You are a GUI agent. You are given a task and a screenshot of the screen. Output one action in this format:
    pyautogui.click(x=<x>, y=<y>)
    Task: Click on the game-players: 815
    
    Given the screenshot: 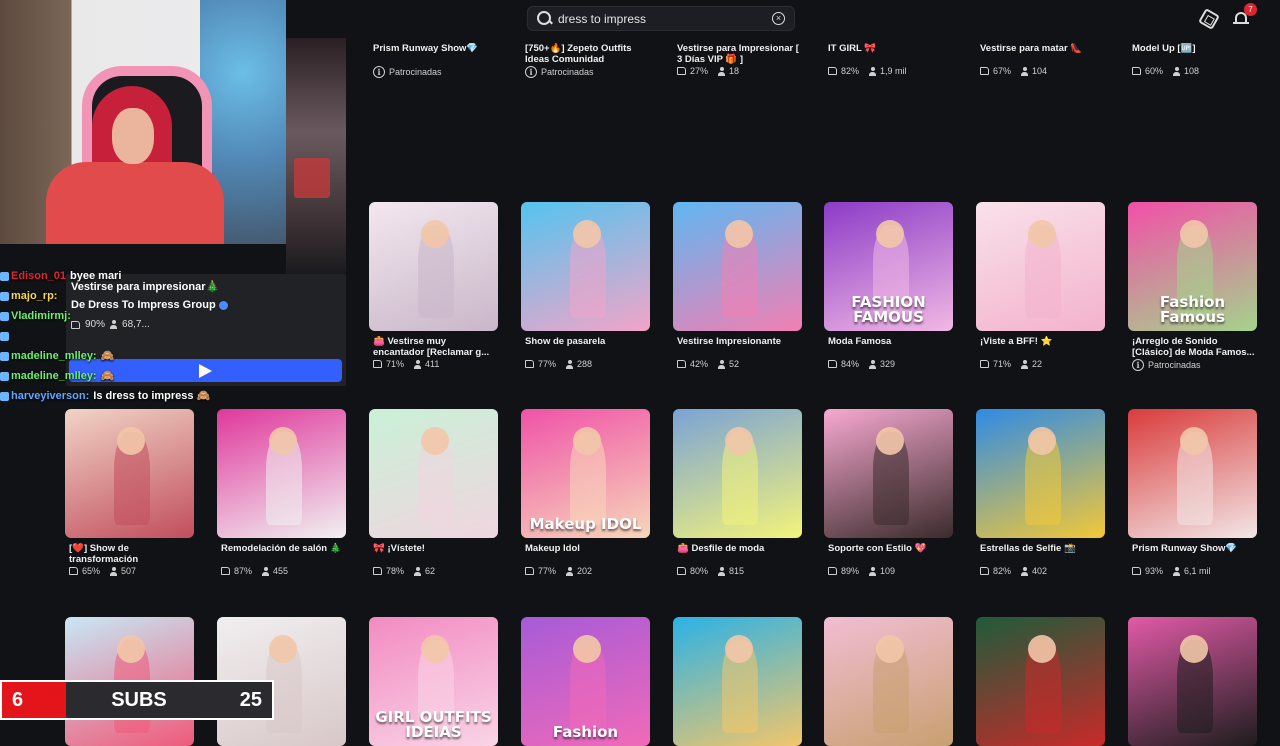 What is the action you would take?
    pyautogui.click(x=737, y=571)
    